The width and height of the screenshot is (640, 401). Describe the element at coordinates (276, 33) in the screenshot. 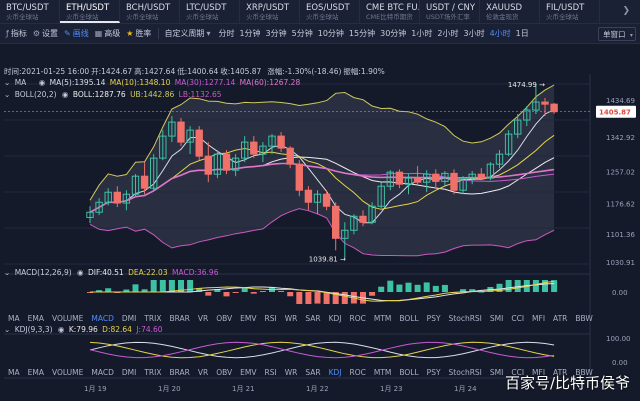

I see `timeframe-2: 3分钟` at that location.